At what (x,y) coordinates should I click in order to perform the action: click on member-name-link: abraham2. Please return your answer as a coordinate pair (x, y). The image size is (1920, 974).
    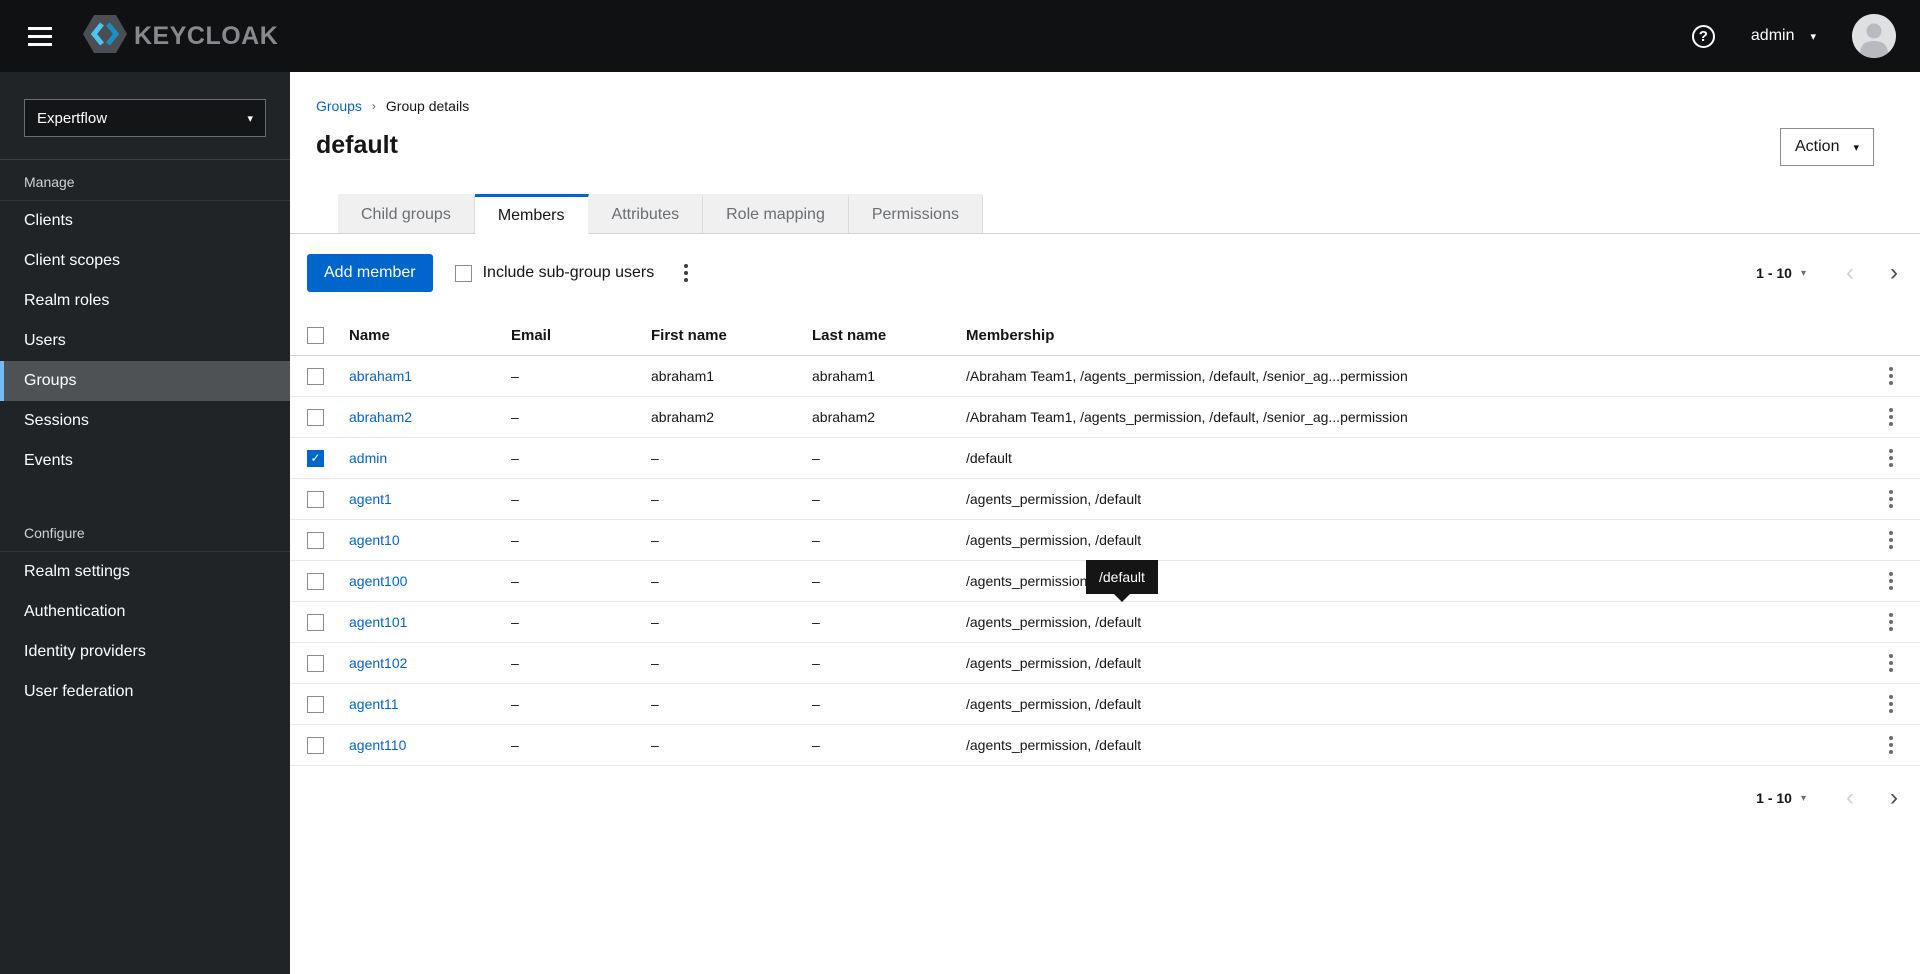
    Looking at the image, I should click on (380, 417).